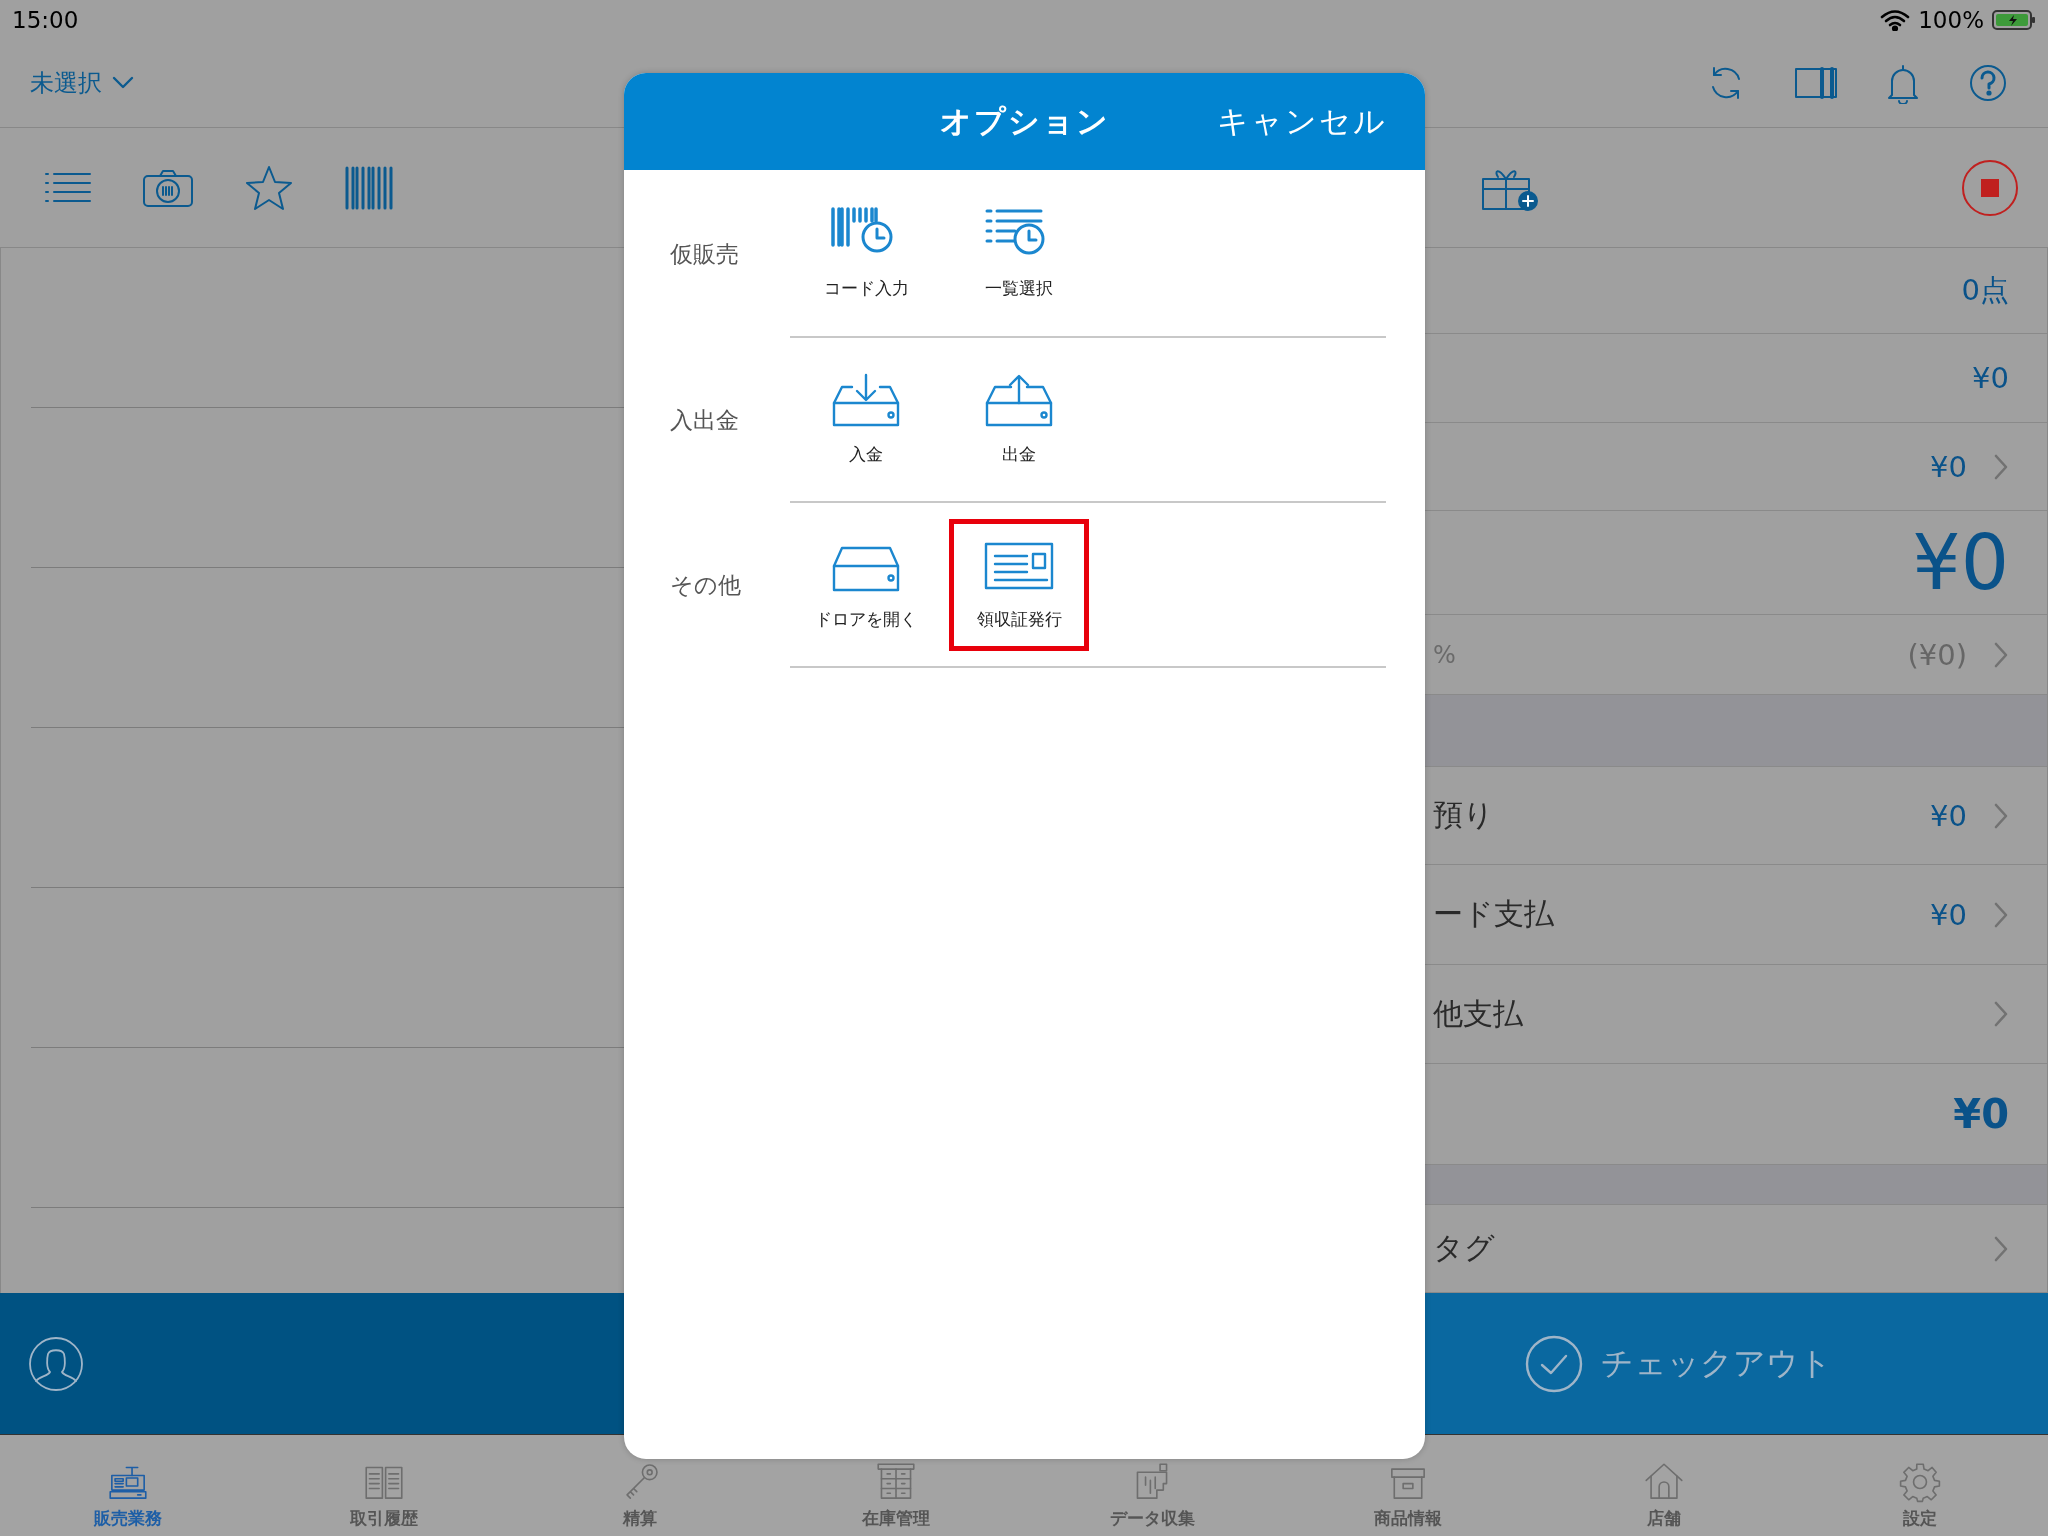 The width and height of the screenshot is (2048, 1536). Describe the element at coordinates (896, 1498) in the screenshot. I see `tab: 在庫管理` at that location.